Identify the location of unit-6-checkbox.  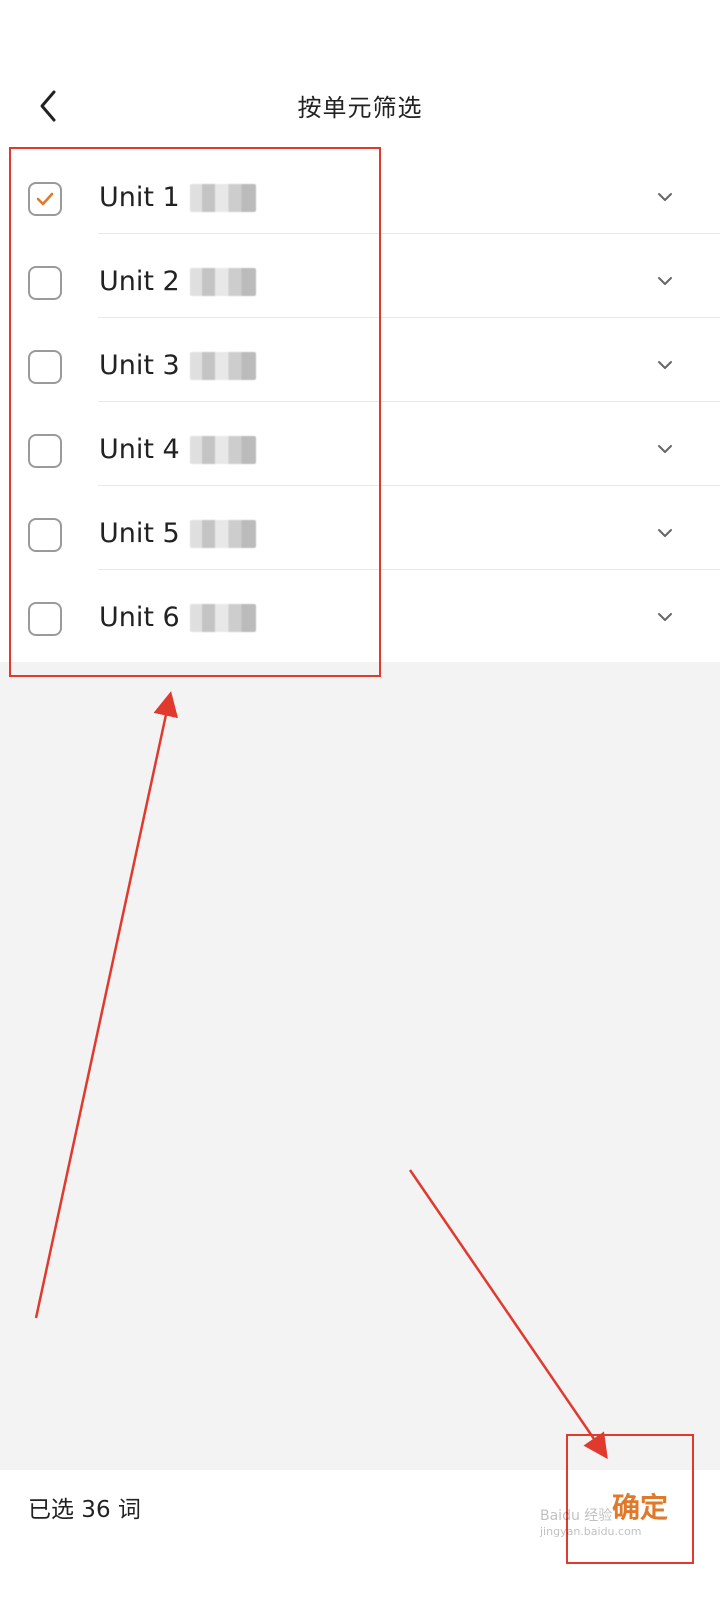
(45, 619).